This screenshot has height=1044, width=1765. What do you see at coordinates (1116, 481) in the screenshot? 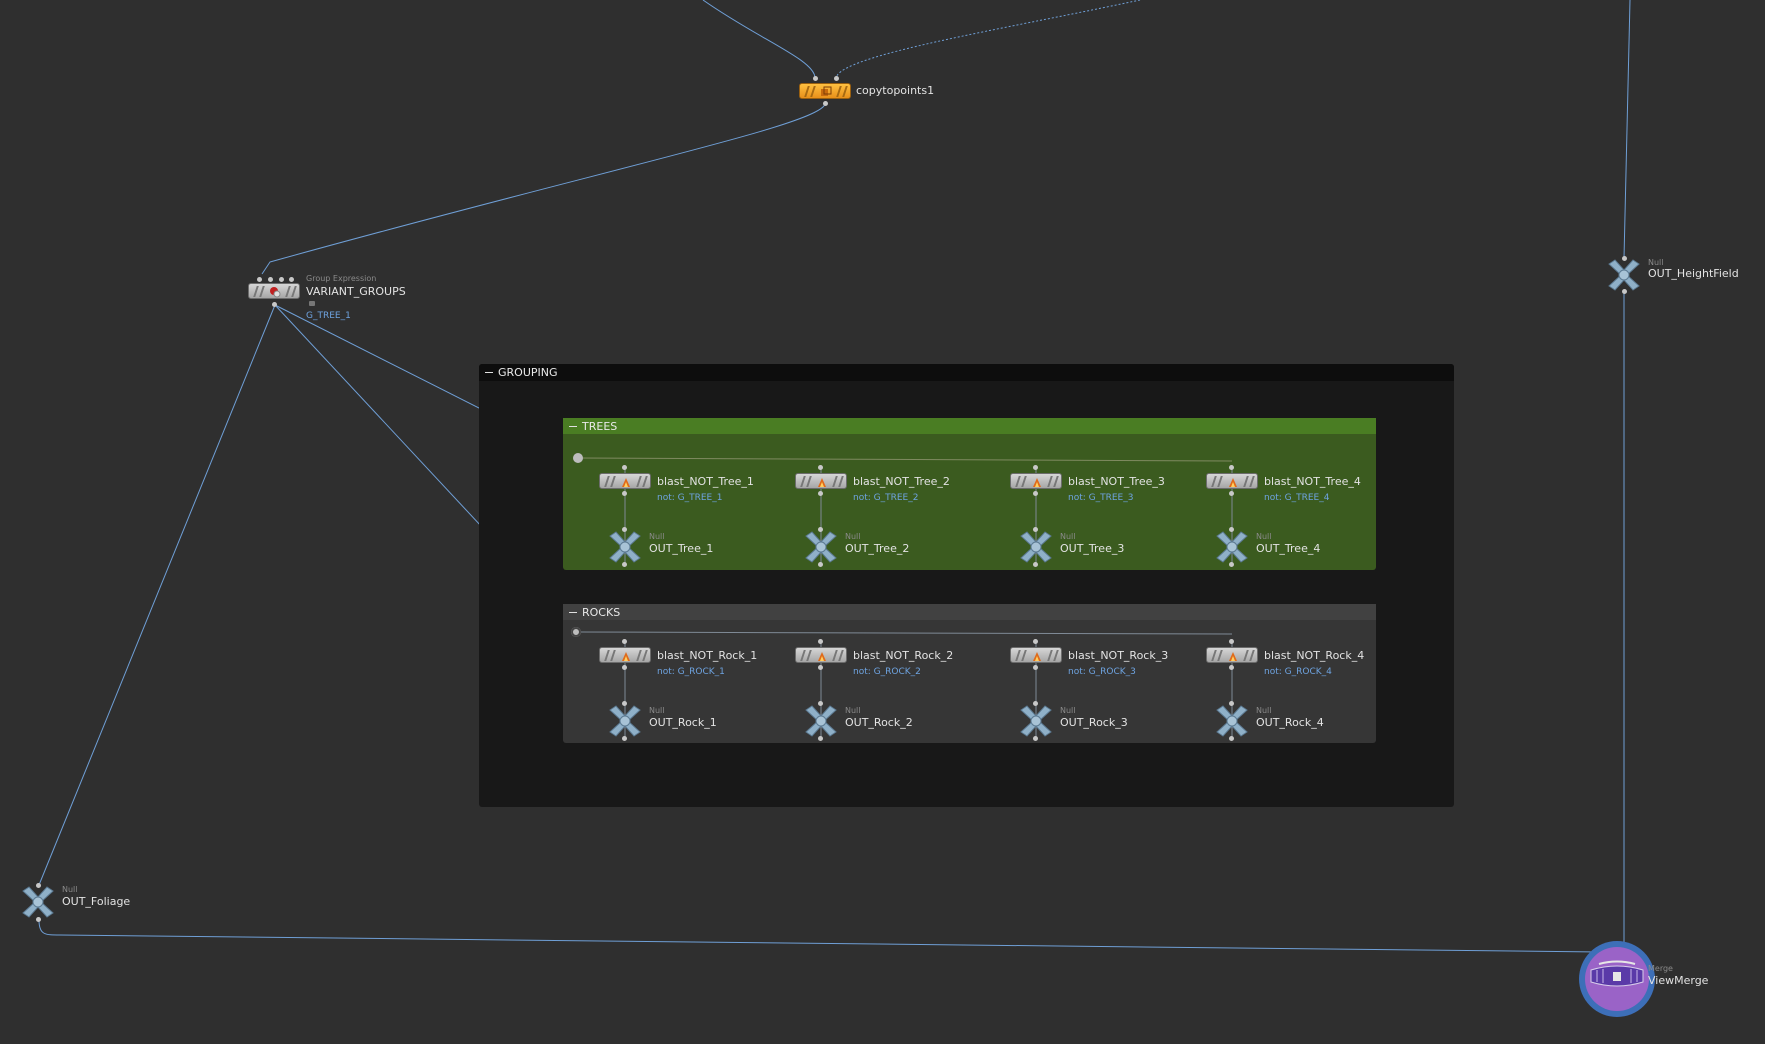
I see `node-name: blast_NOT_Tree_3` at bounding box center [1116, 481].